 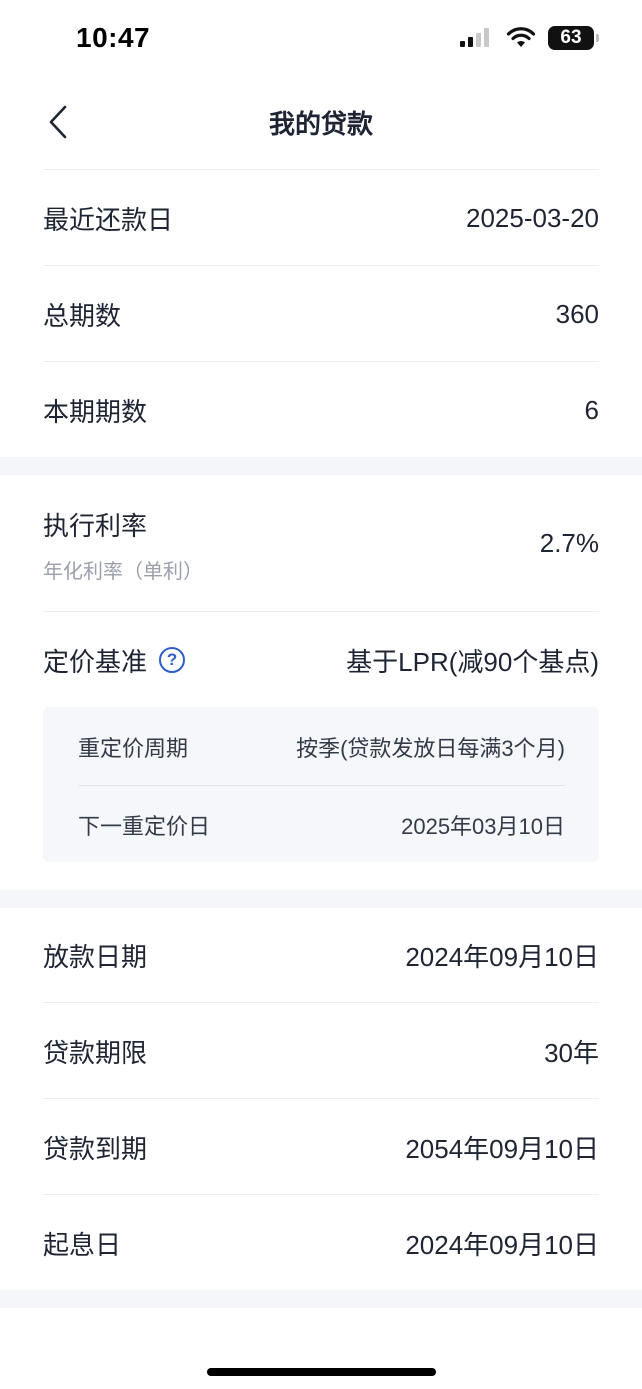 What do you see at coordinates (133, 748) in the screenshot?
I see `detail-label: 重定价周期` at bounding box center [133, 748].